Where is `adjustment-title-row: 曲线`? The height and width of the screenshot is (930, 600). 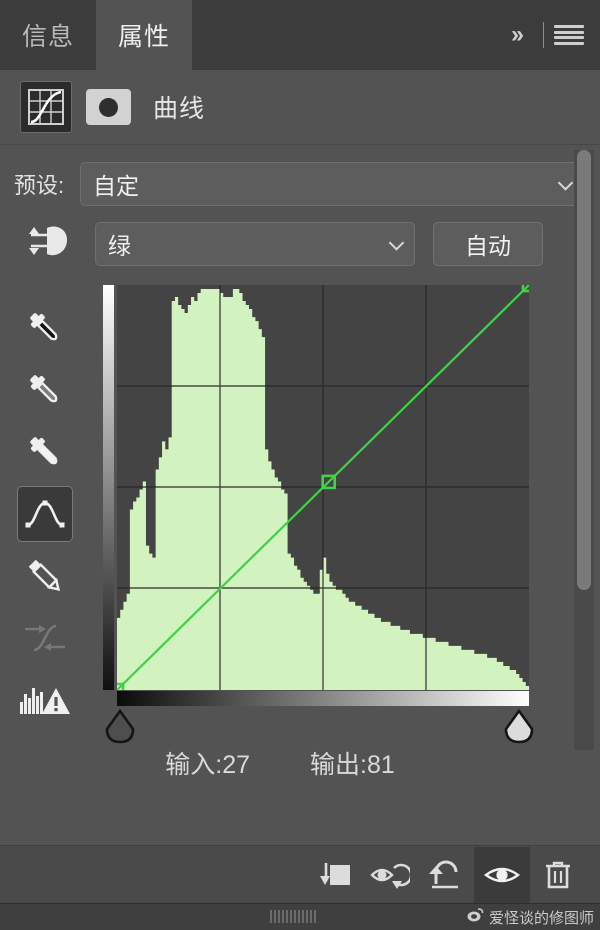
adjustment-title-row: 曲线 is located at coordinates (300, 107).